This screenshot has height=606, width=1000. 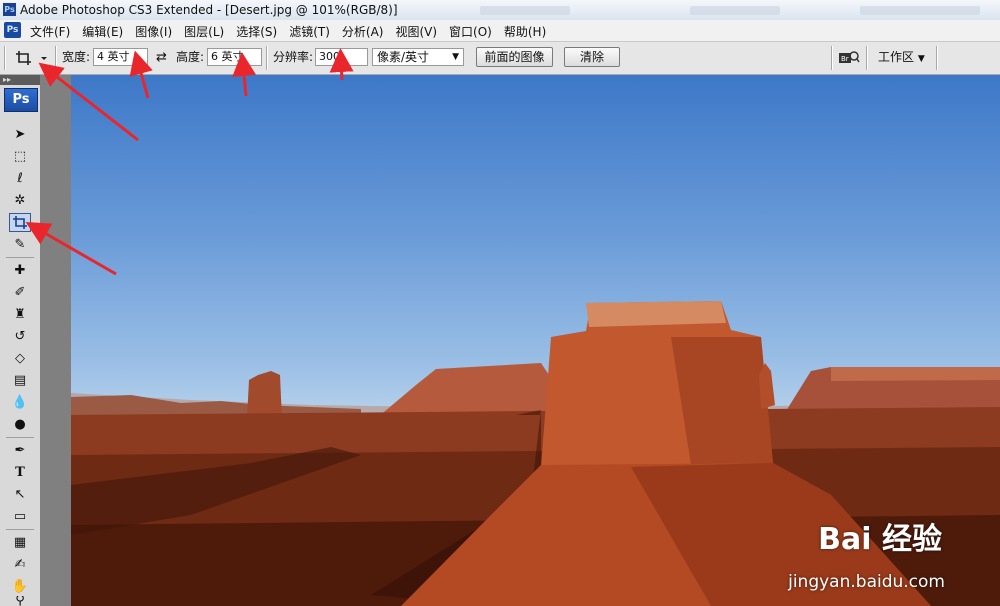 I want to click on baidu-watermark-url: jingyan.baidu.com, so click(x=866, y=582).